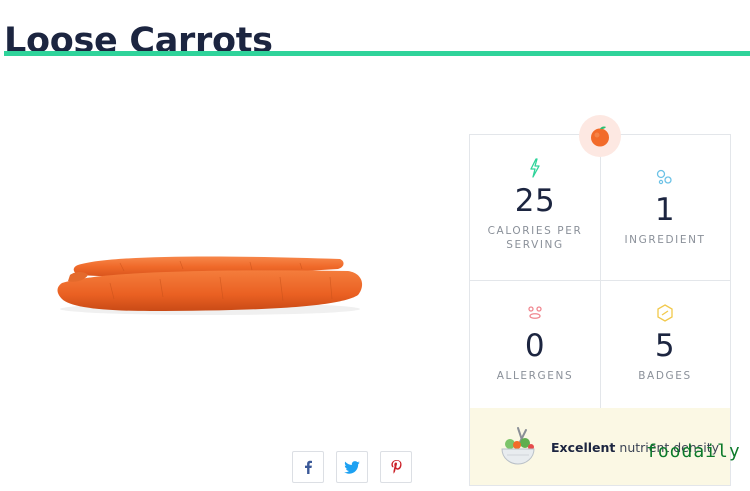  I want to click on title-underline, so click(377, 53).